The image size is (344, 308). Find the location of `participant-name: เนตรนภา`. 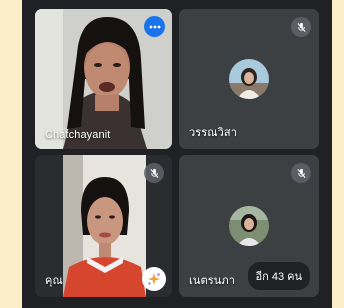

participant-name: เนตรนภา is located at coordinates (212, 281).